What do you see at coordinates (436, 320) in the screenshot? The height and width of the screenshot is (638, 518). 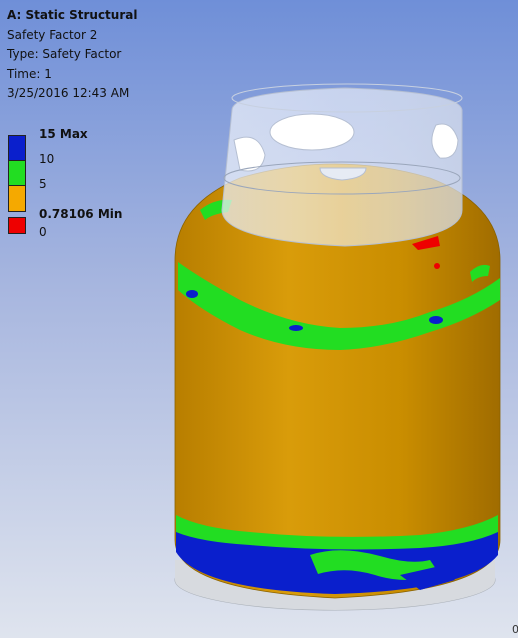 I see `blue-spot-right` at bounding box center [436, 320].